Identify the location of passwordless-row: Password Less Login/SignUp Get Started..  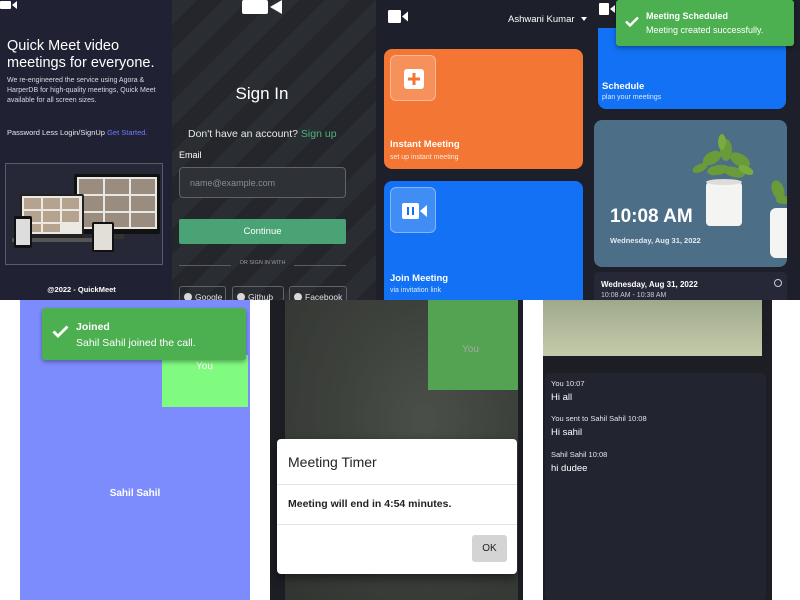
(89, 132).